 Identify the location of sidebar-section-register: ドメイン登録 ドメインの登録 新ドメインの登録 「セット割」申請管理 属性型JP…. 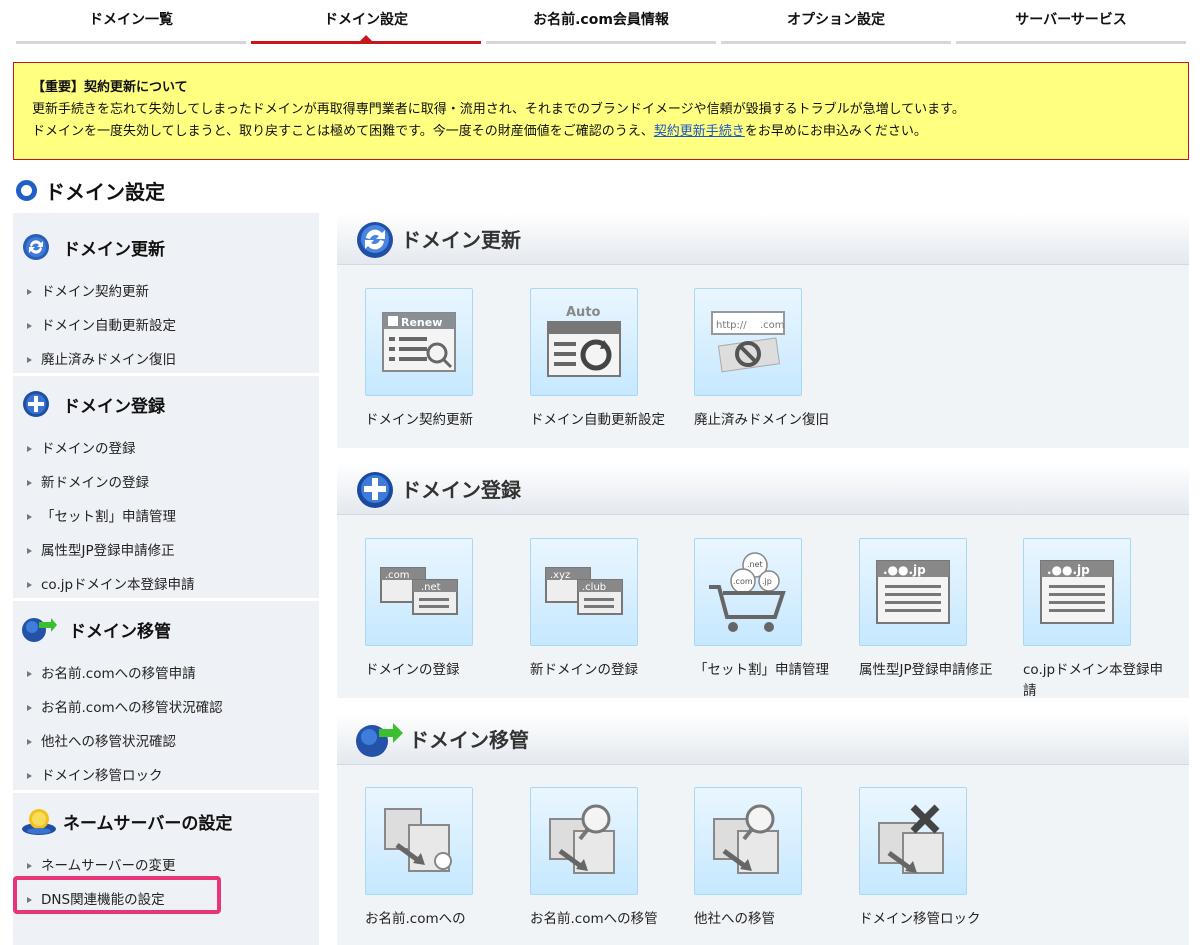
(166, 489).